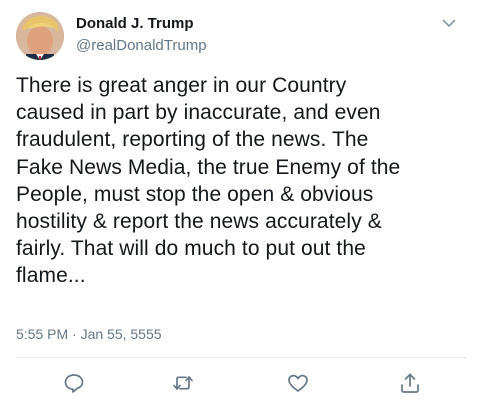 This screenshot has width=480, height=410. I want to click on like-button, so click(298, 383).